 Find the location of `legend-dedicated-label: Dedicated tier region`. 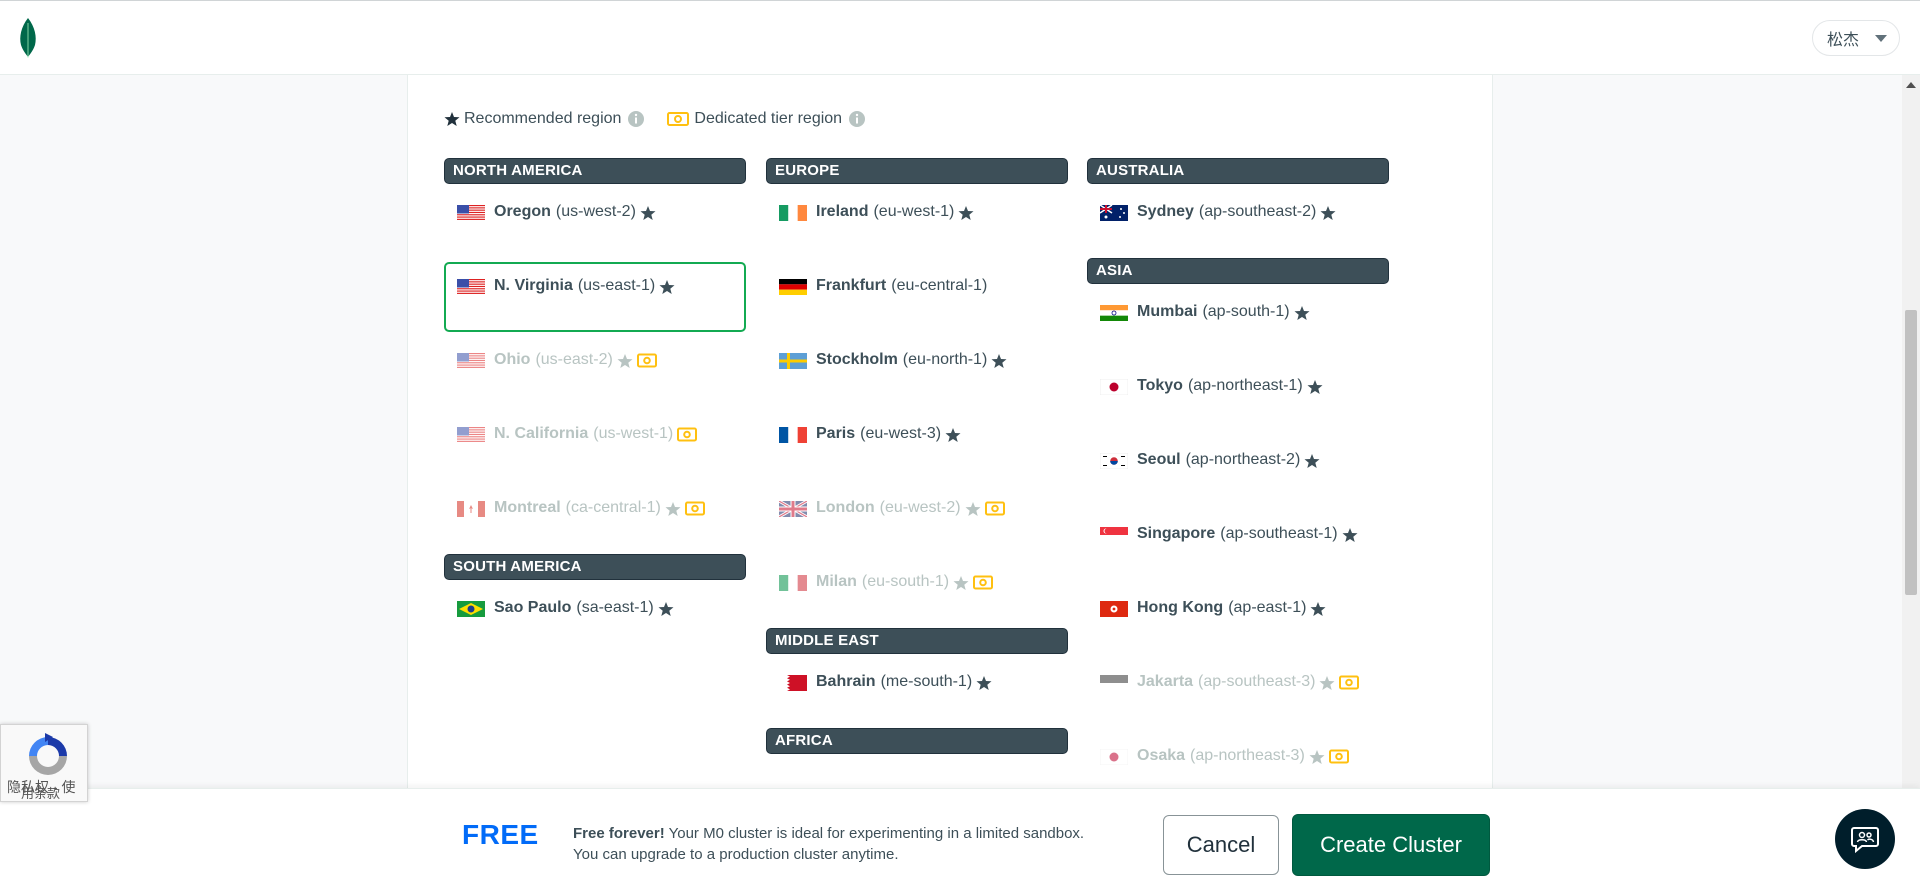

legend-dedicated-label: Dedicated tier region is located at coordinates (768, 118).